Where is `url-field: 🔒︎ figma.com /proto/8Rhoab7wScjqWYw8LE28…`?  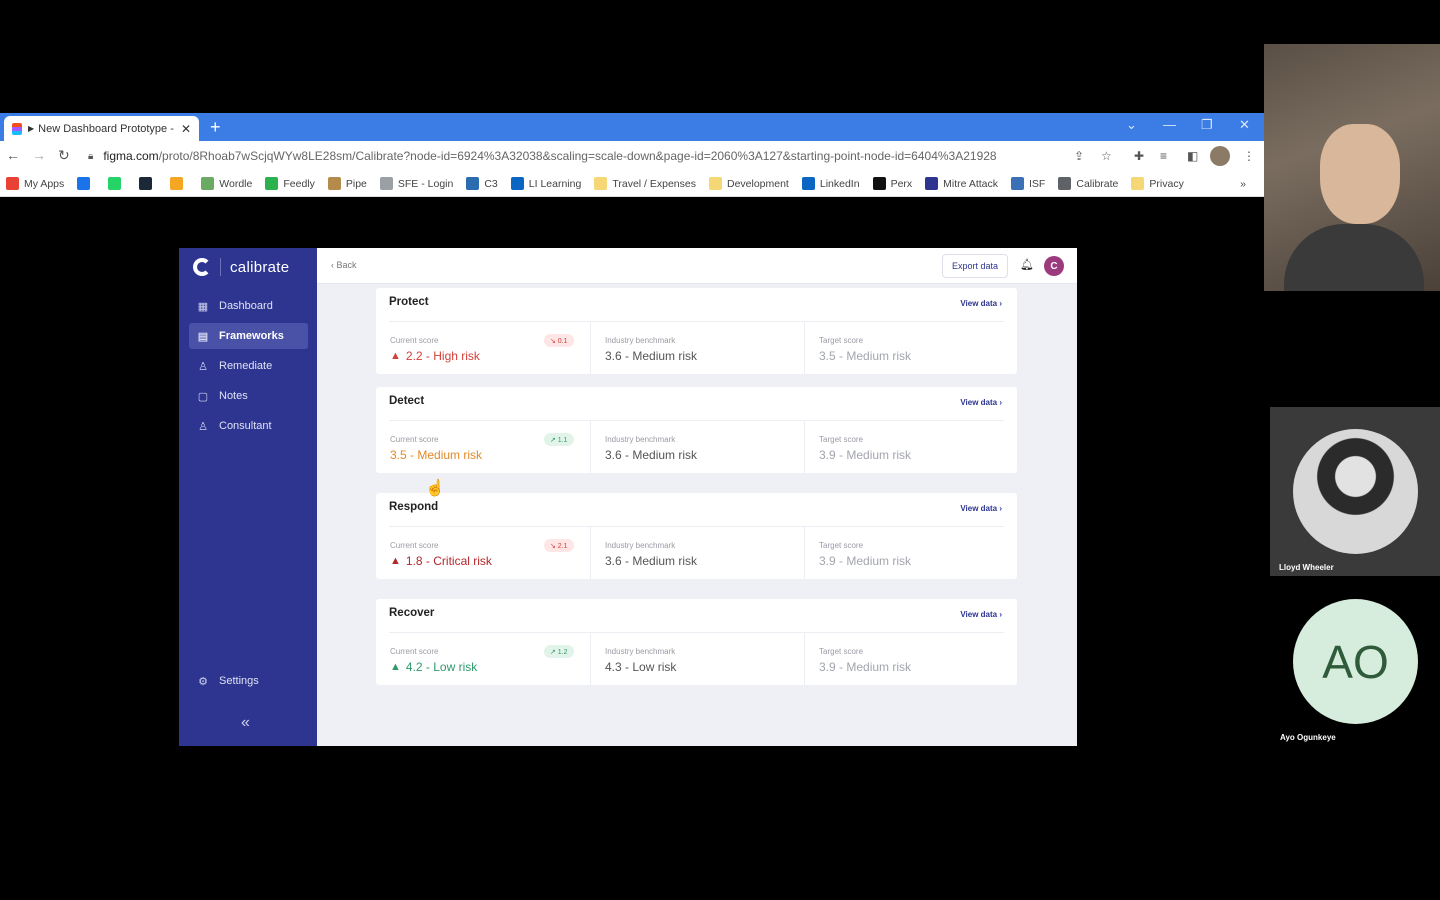
url-field: 🔒︎ figma.com /proto/8Rhoab7wScjqWYw8LE28… is located at coordinates (614, 156).